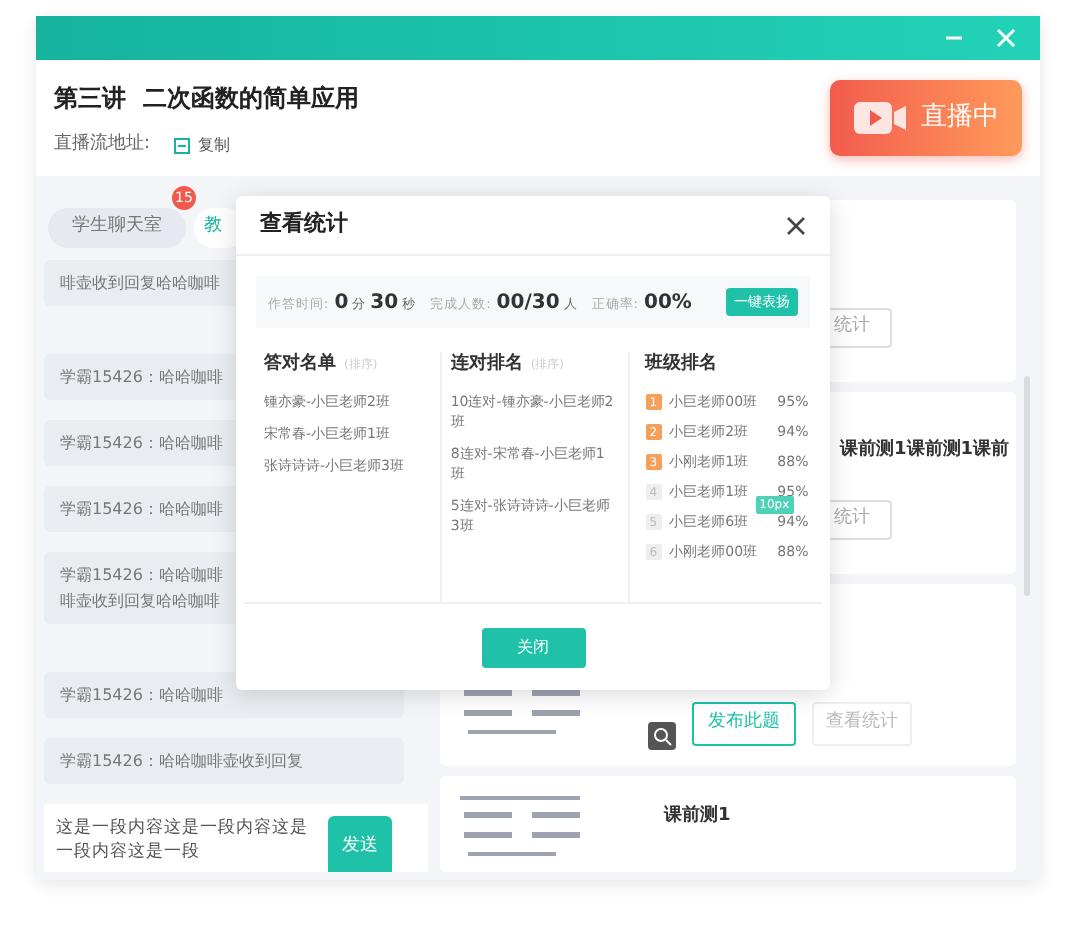  Describe the element at coordinates (697, 817) in the screenshot. I see `question-title: 课前测1` at that location.